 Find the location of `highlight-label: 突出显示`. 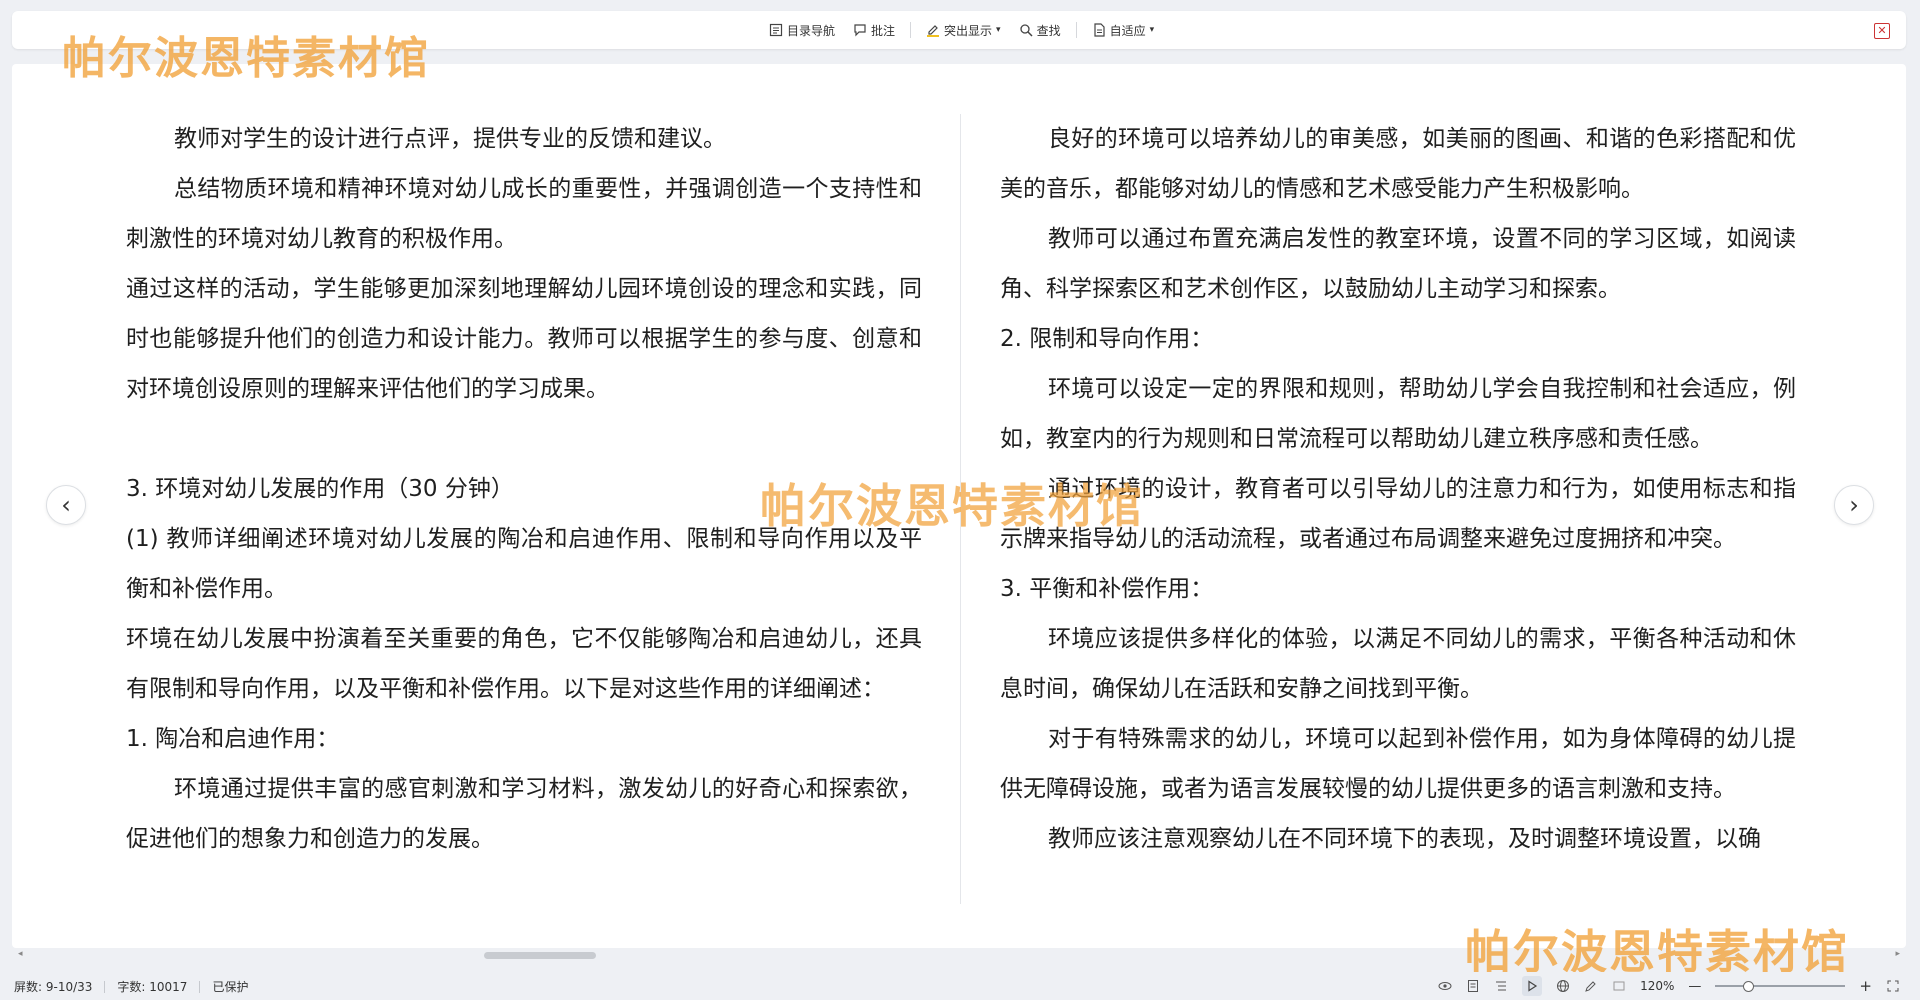

highlight-label: 突出显示 is located at coordinates (968, 30).